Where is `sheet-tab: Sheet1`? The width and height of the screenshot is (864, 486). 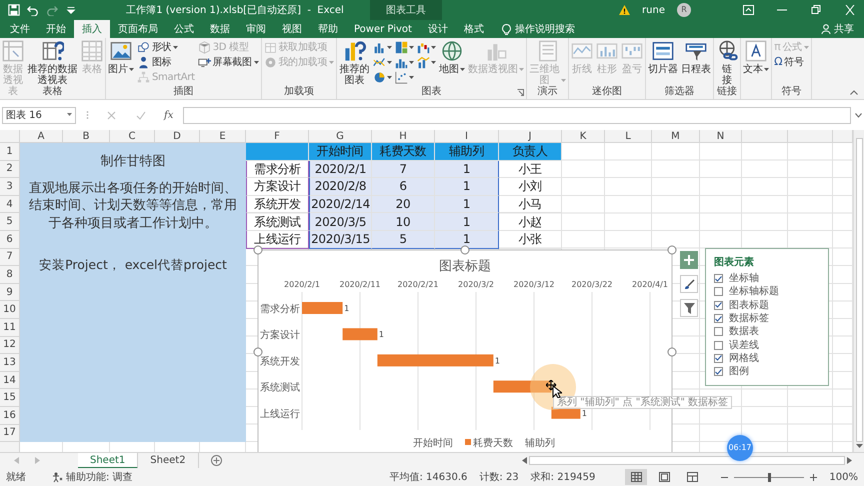 sheet-tab: Sheet1 is located at coordinates (108, 460).